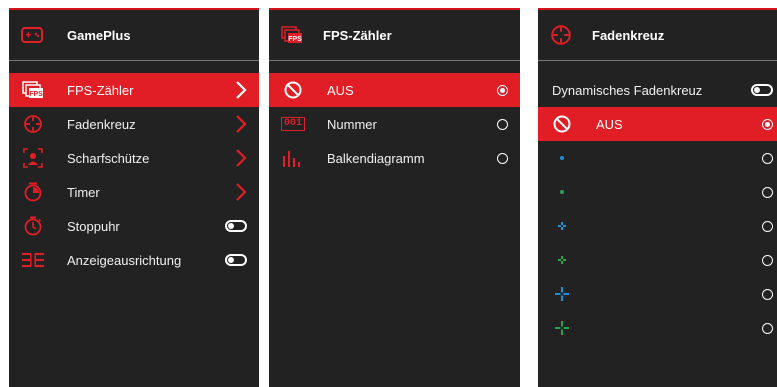 The width and height of the screenshot is (777, 387). Describe the element at coordinates (93, 226) in the screenshot. I see `menu-item-label: Stoppuhr` at that location.